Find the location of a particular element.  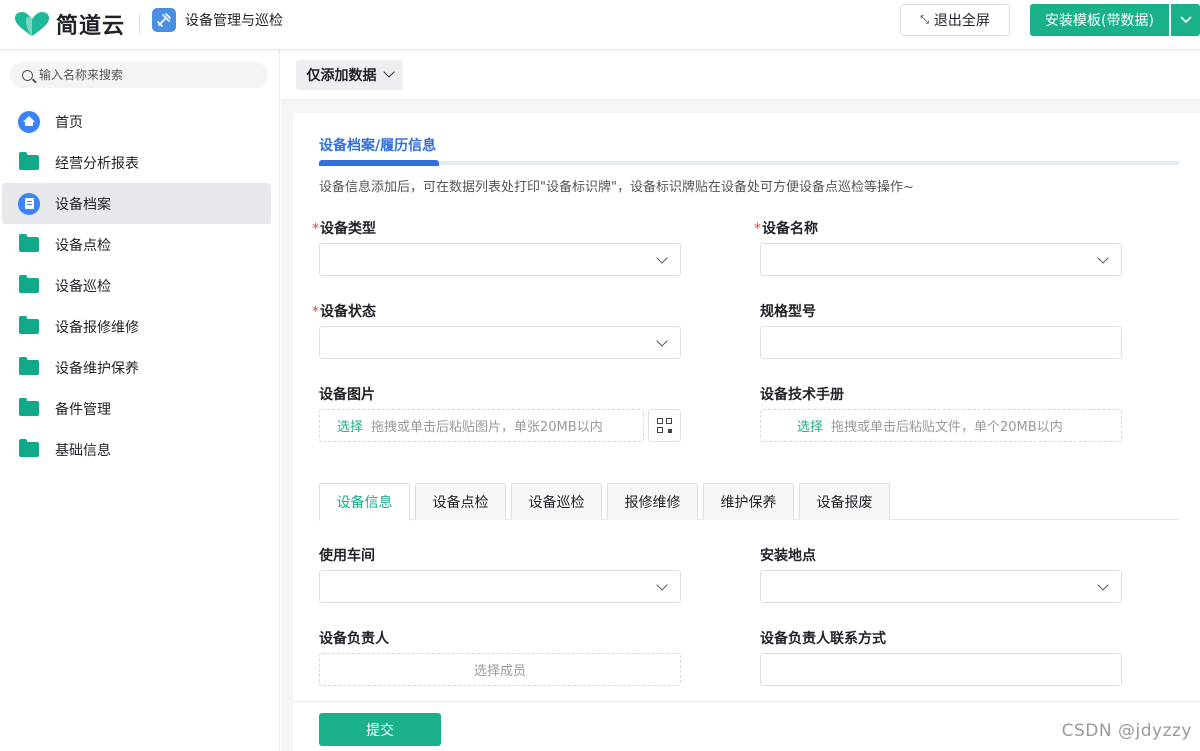

tab-spot-check: 设备点检 is located at coordinates (460, 501).